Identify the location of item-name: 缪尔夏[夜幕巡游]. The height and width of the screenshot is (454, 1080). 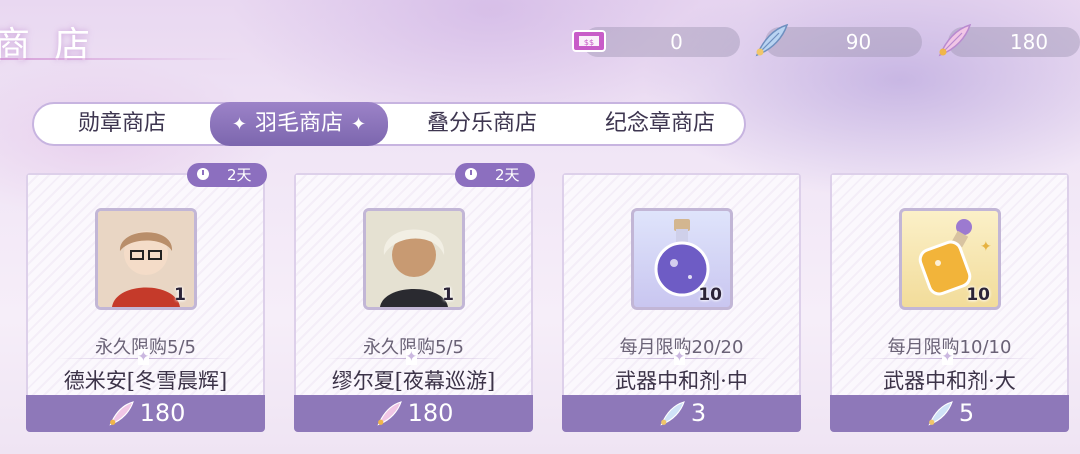
(413, 381).